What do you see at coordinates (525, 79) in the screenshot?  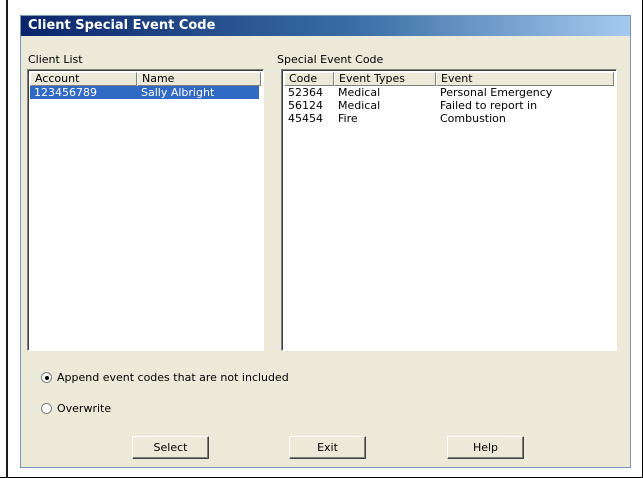 I see `column-header-event: Event` at bounding box center [525, 79].